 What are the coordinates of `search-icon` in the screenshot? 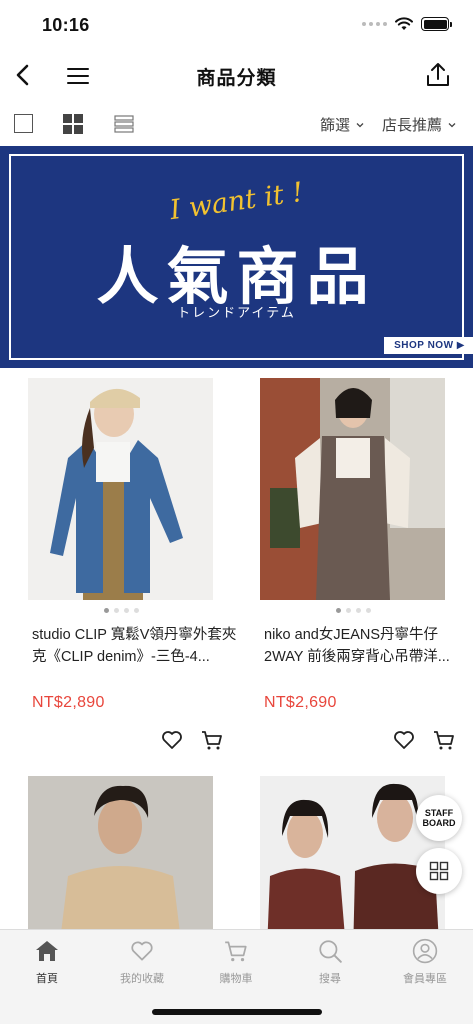 It's located at (330, 951).